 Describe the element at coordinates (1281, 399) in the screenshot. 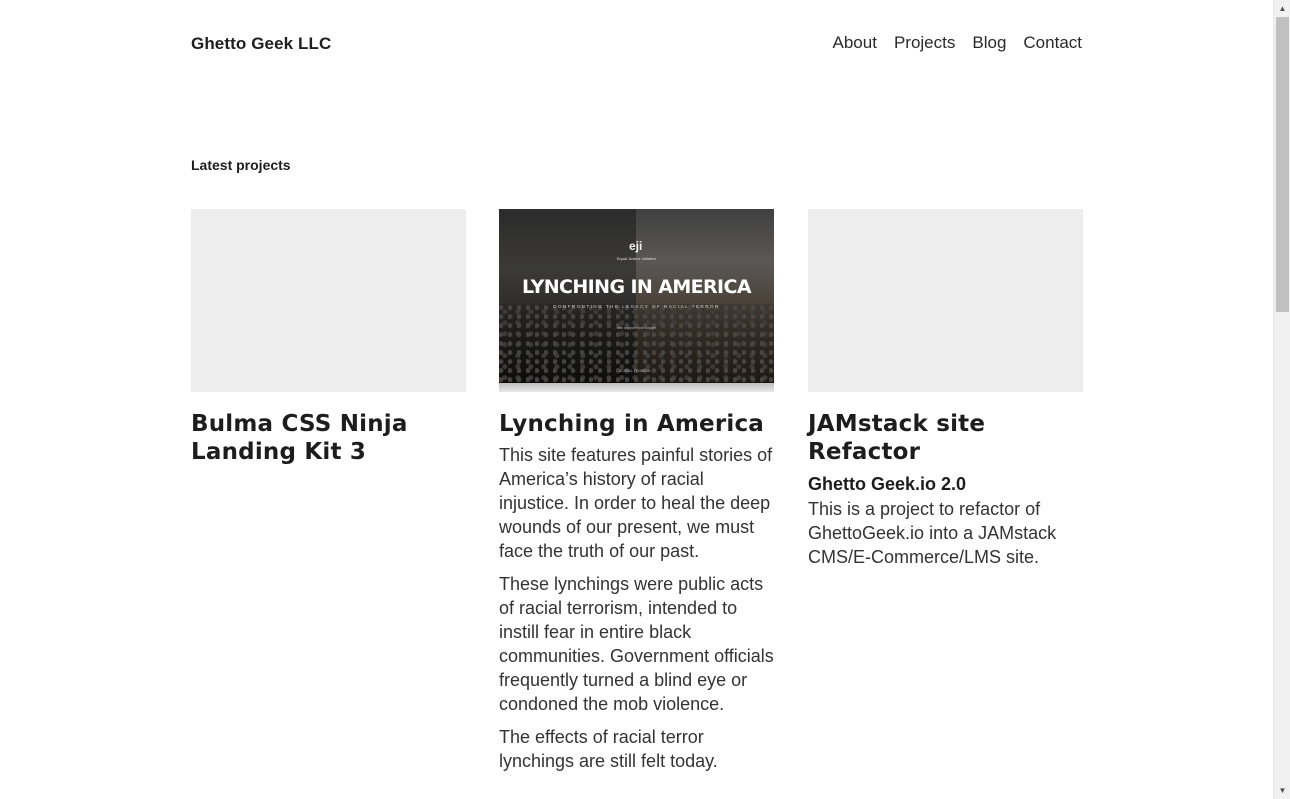

I see `vertical-scrollbar: ▲ ▼` at that location.